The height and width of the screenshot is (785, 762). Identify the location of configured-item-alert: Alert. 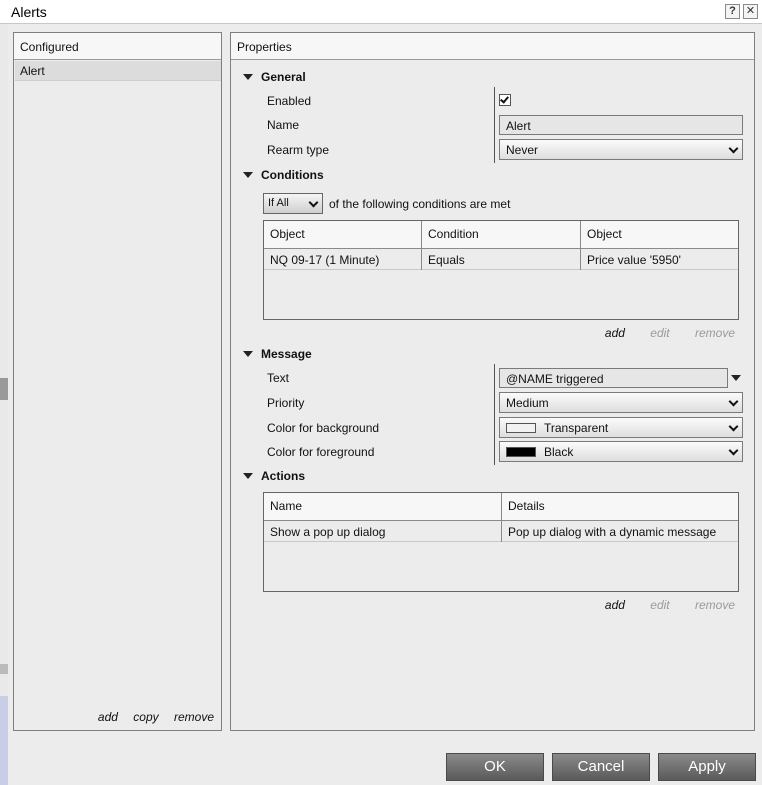
(118, 71).